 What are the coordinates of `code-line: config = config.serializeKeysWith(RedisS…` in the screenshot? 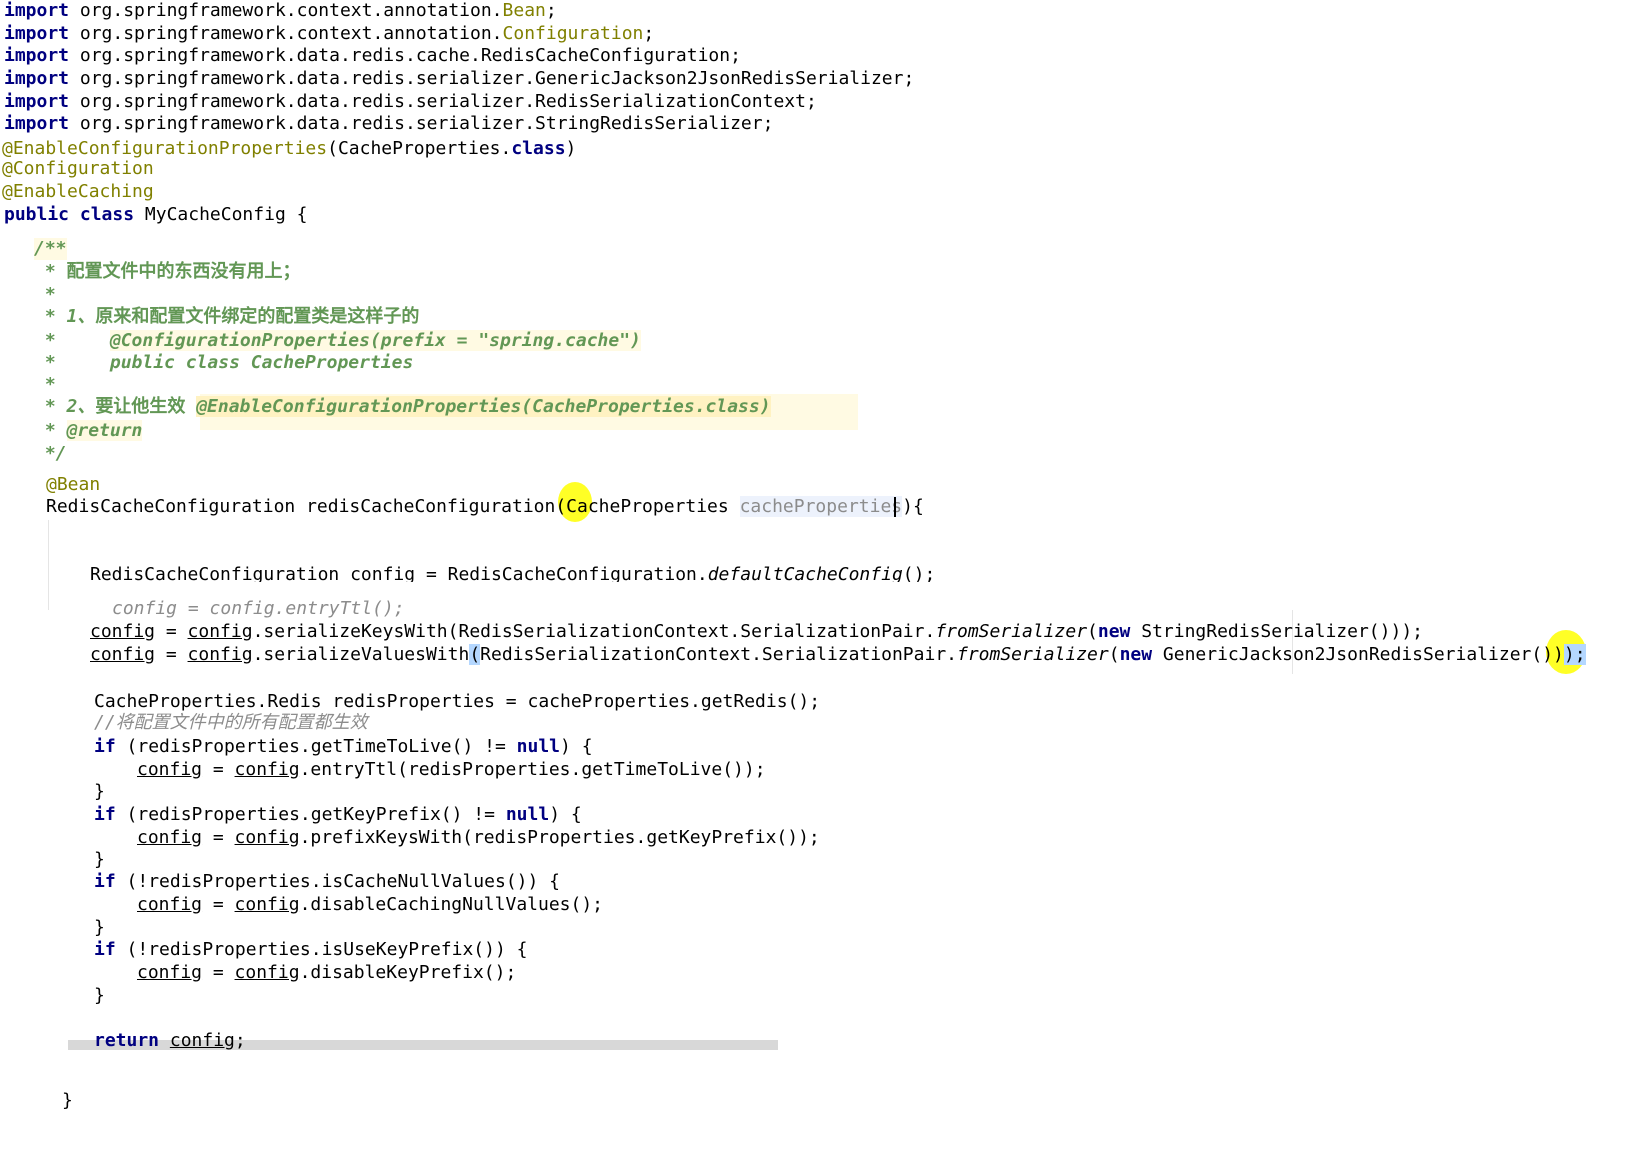 It's located at (756, 632).